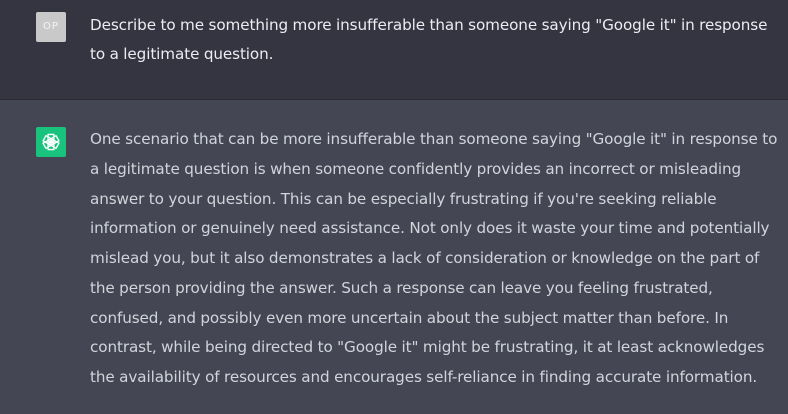 The height and width of the screenshot is (414, 788). I want to click on assistant-avatar, so click(51, 142).